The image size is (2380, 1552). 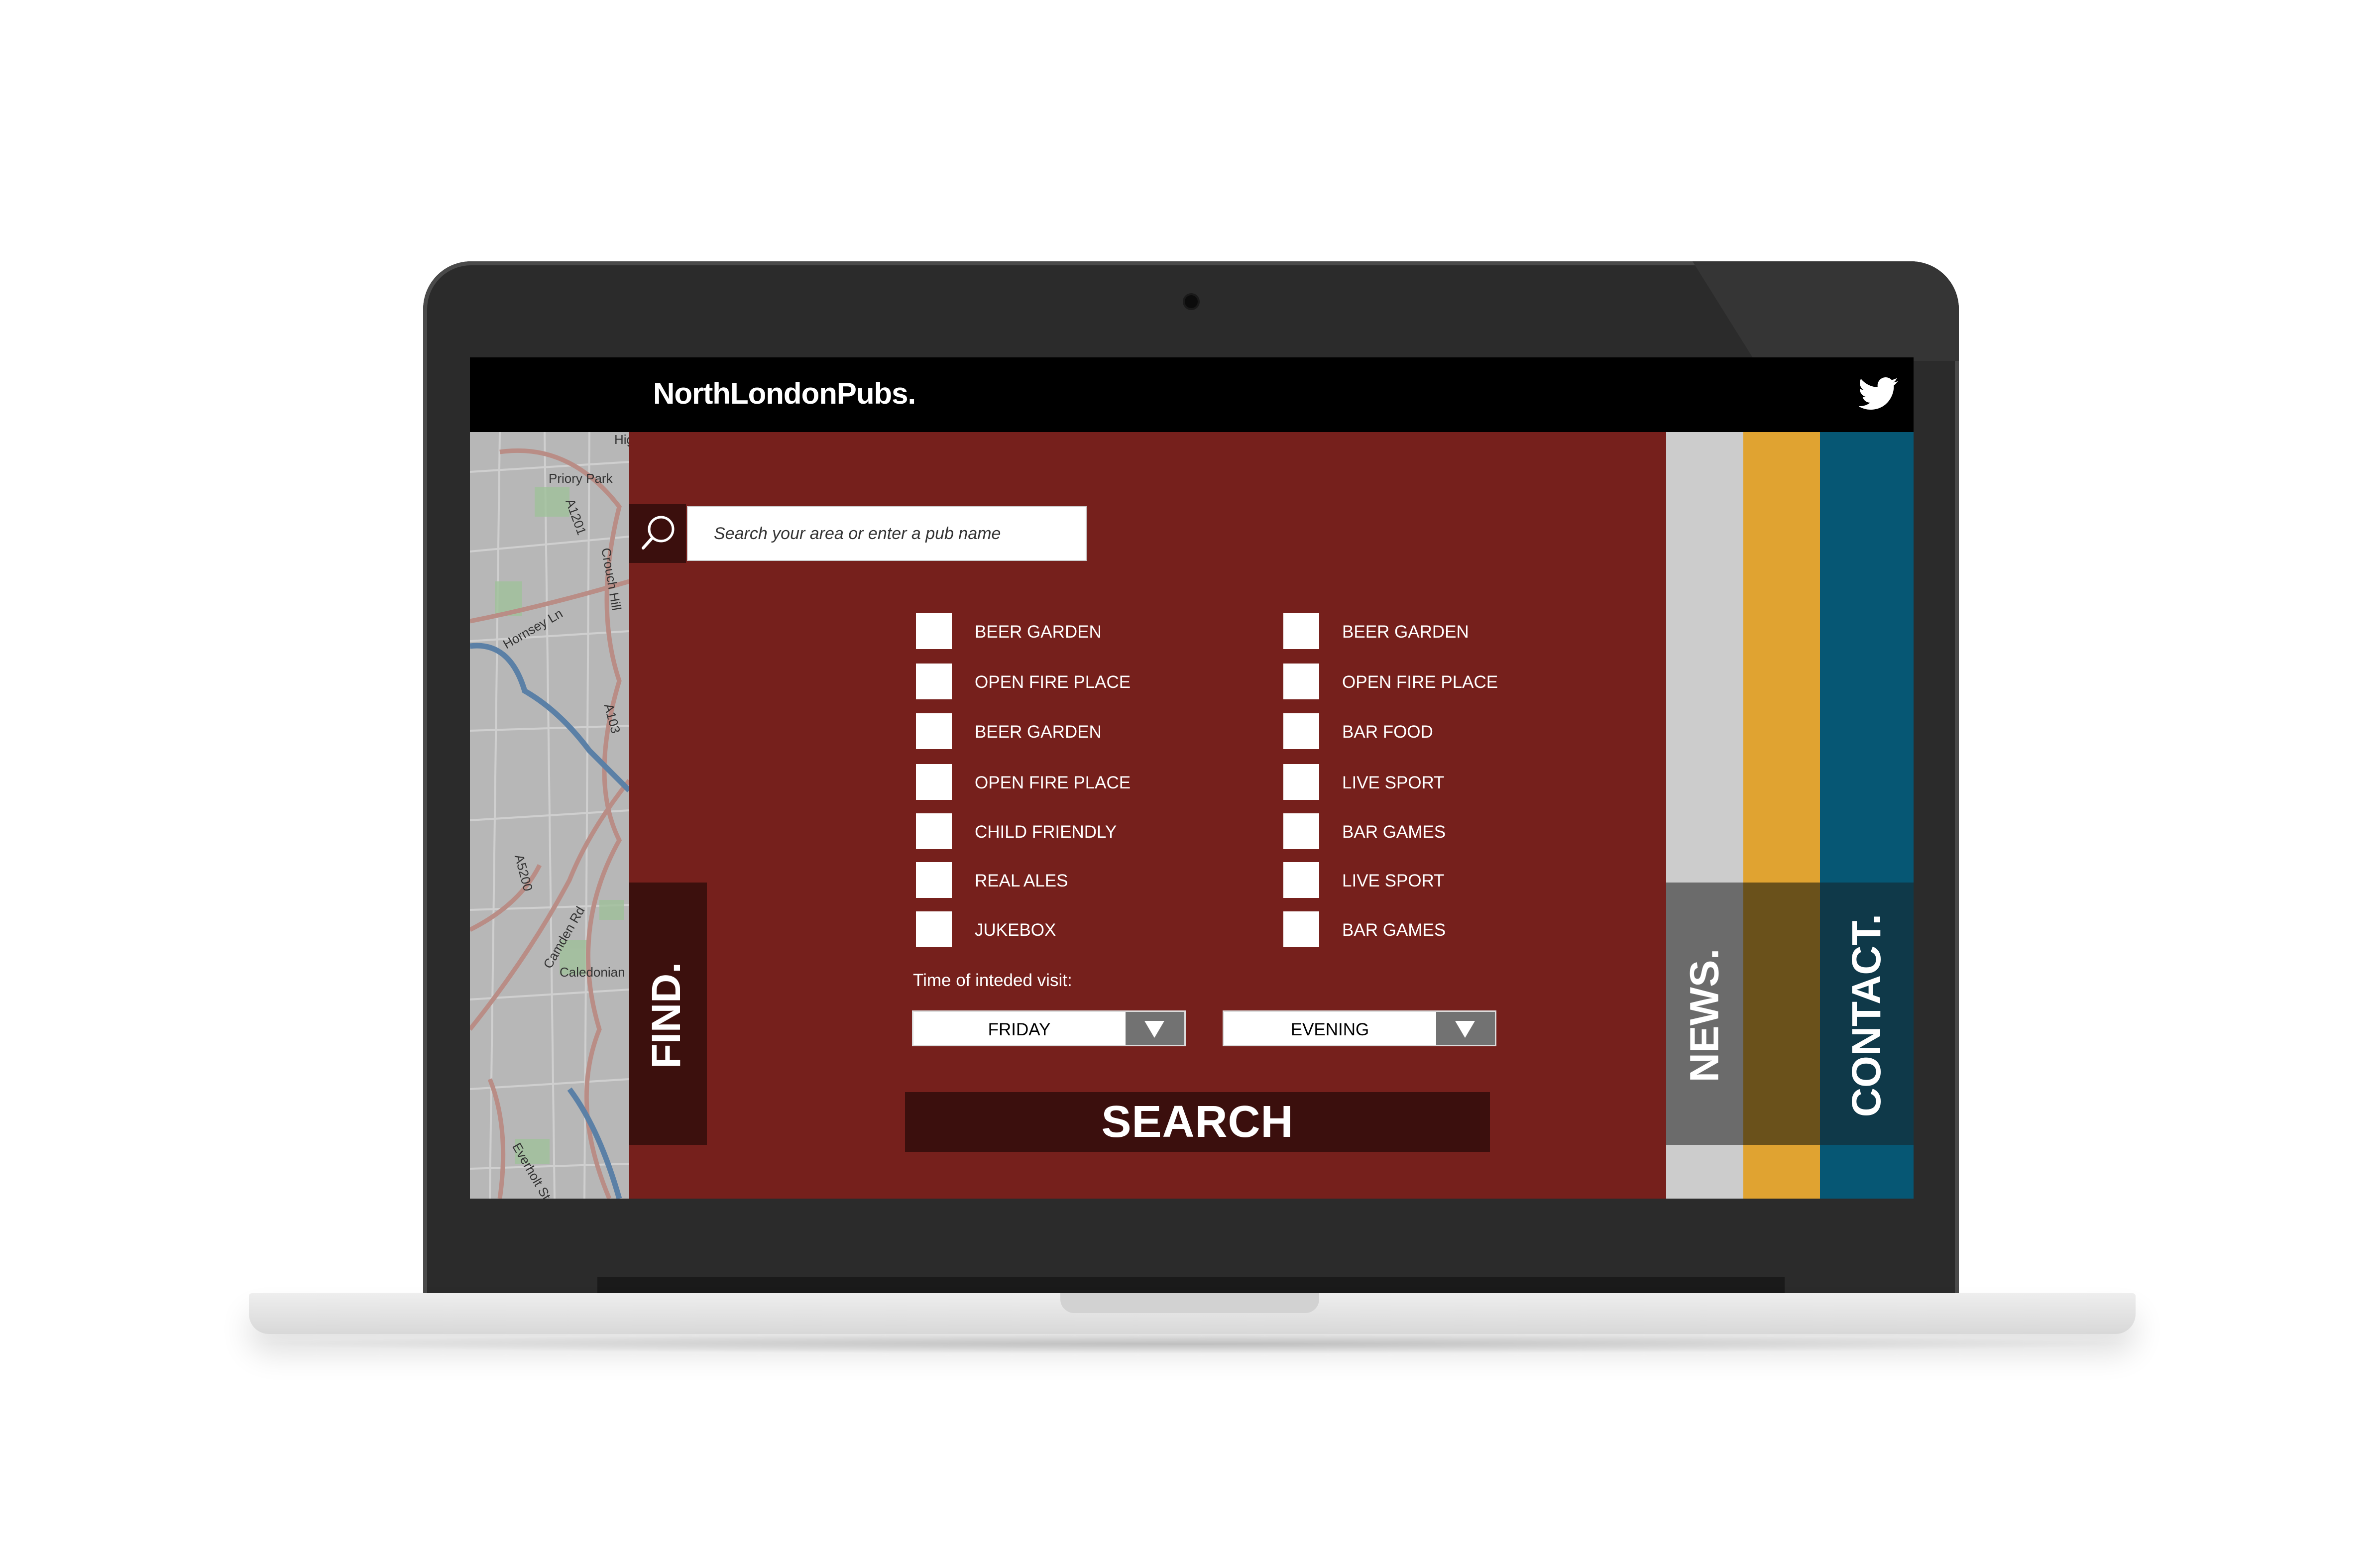 What do you see at coordinates (1046, 832) in the screenshot?
I see `checkbox-label: CHILD FRIENDLY` at bounding box center [1046, 832].